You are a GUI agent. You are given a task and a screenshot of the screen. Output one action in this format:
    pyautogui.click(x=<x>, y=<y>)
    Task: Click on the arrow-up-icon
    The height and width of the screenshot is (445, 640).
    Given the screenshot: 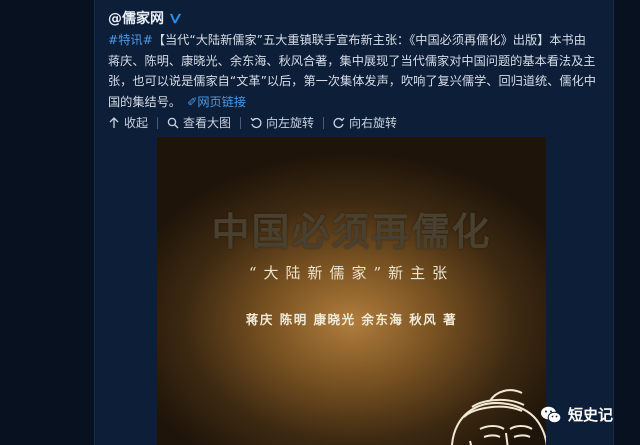 What is the action you would take?
    pyautogui.click(x=114, y=122)
    